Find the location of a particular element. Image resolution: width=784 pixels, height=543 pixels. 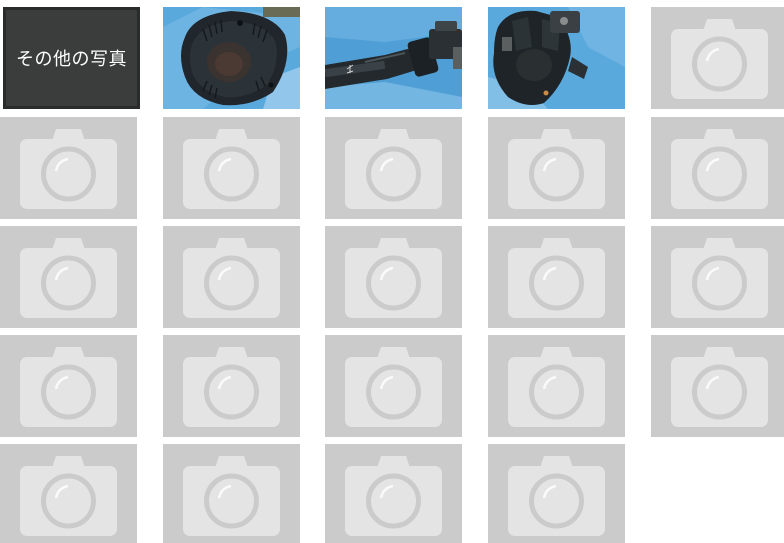

other-photos-button: その他の写真 is located at coordinates (71, 58).